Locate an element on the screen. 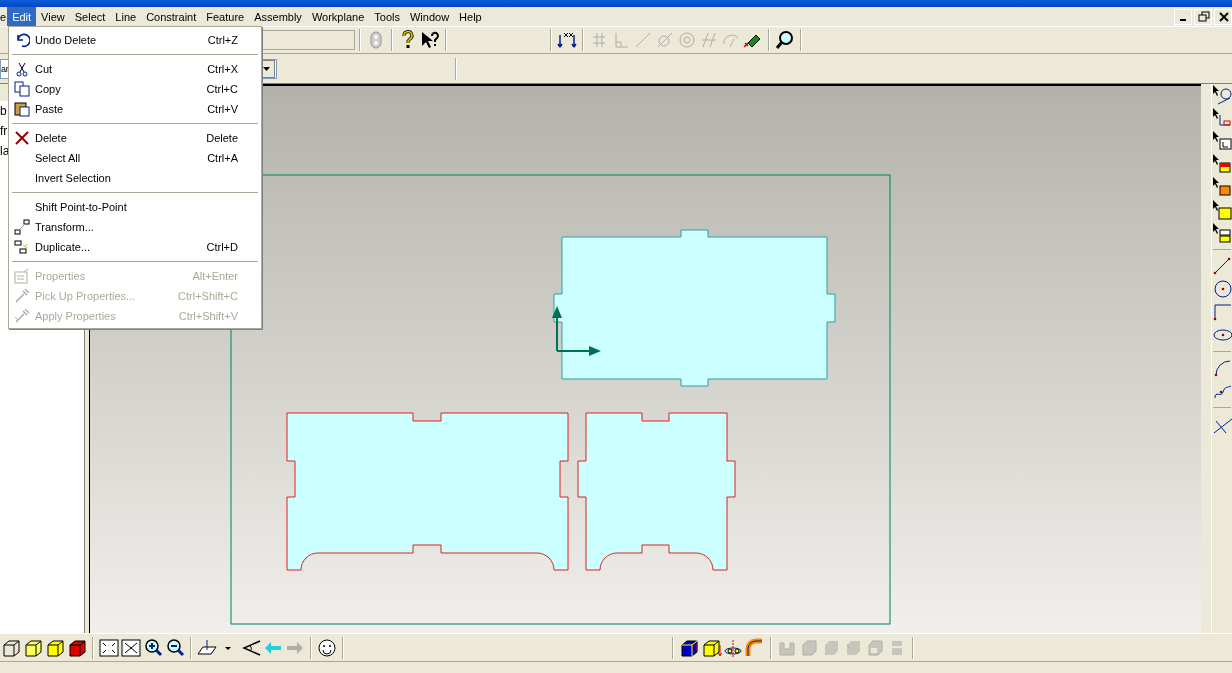 This screenshot has width=1232, height=673. menu-item: Paste Ctrl+V is located at coordinates (135, 109).